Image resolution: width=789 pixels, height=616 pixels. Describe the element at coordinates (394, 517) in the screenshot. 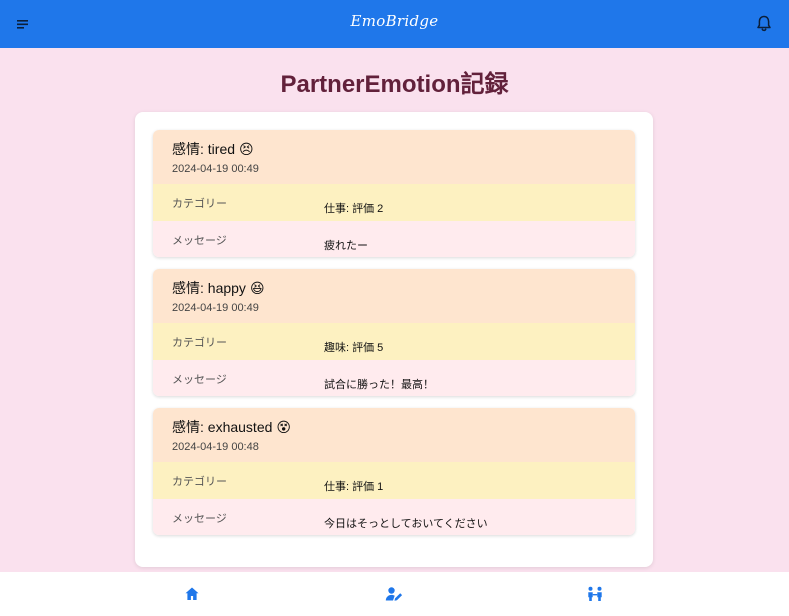

I see `message-row: メッセージ 今日はそっとしておいてください` at that location.